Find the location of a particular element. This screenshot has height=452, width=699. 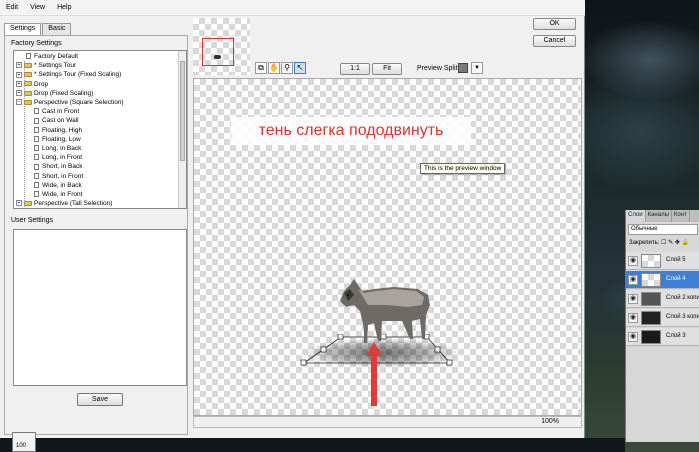

ruler-widget: 100 is located at coordinates (24, 442).